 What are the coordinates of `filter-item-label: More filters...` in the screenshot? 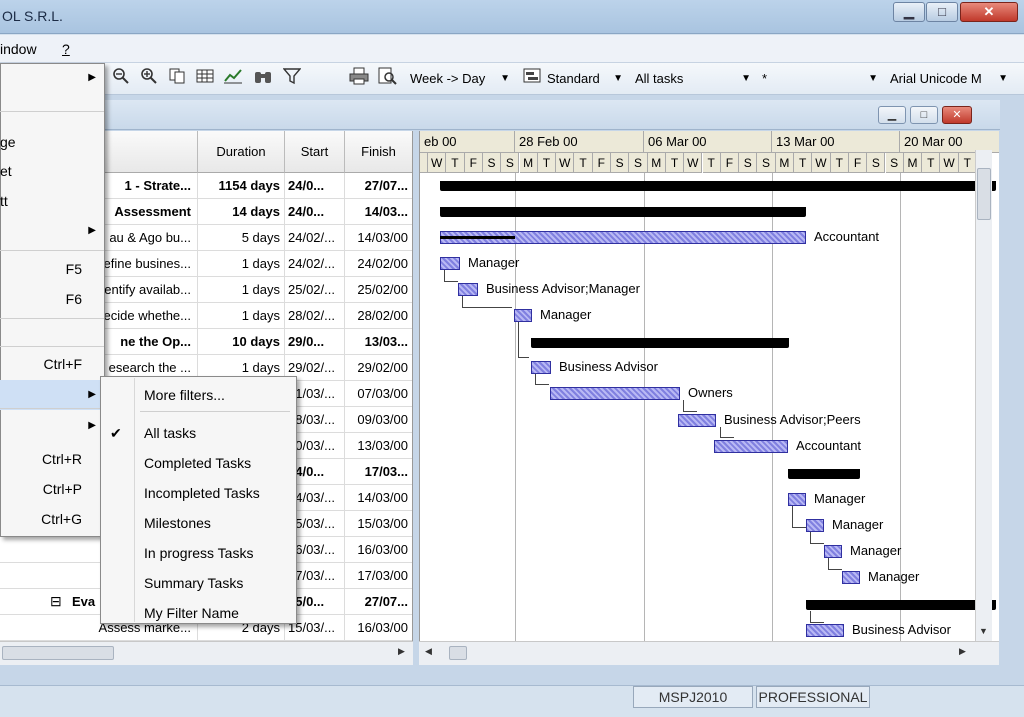 It's located at (184, 395).